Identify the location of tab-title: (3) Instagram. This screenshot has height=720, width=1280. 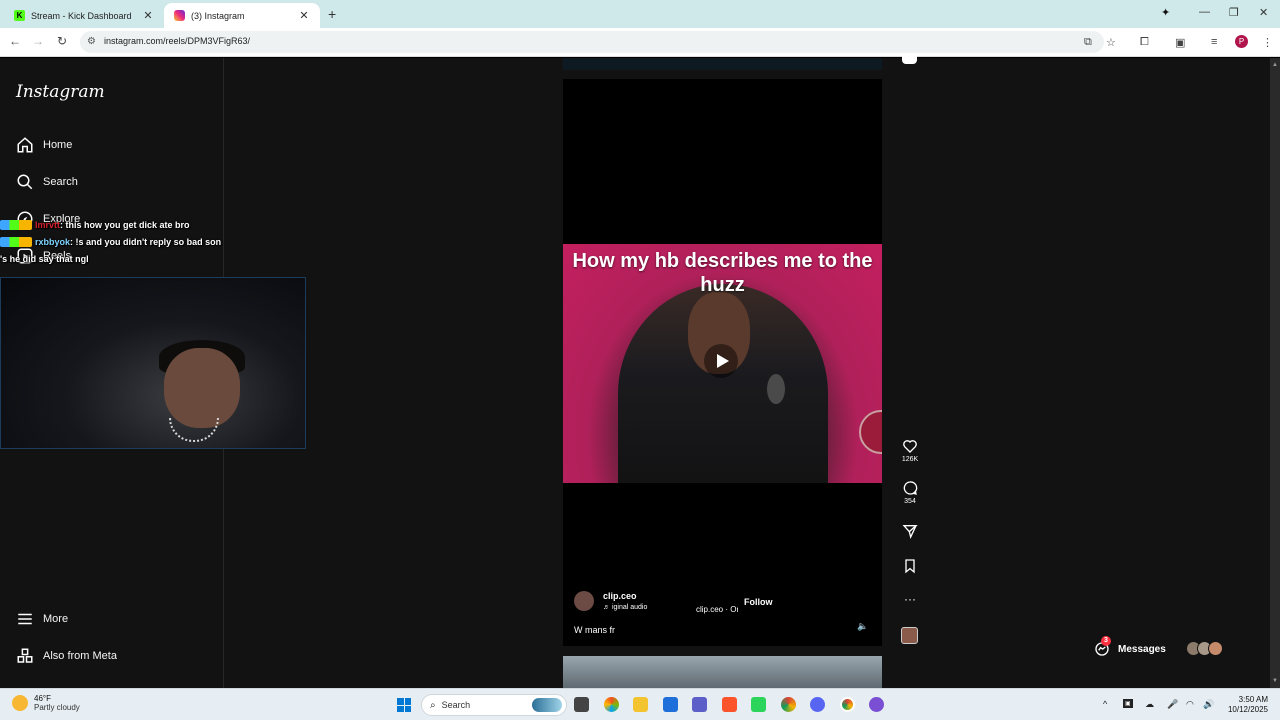
(218, 15).